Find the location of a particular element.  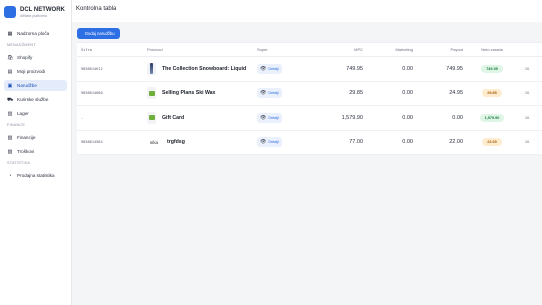

sidebar-item-expenses: ▨ Troškovi is located at coordinates (35, 151).